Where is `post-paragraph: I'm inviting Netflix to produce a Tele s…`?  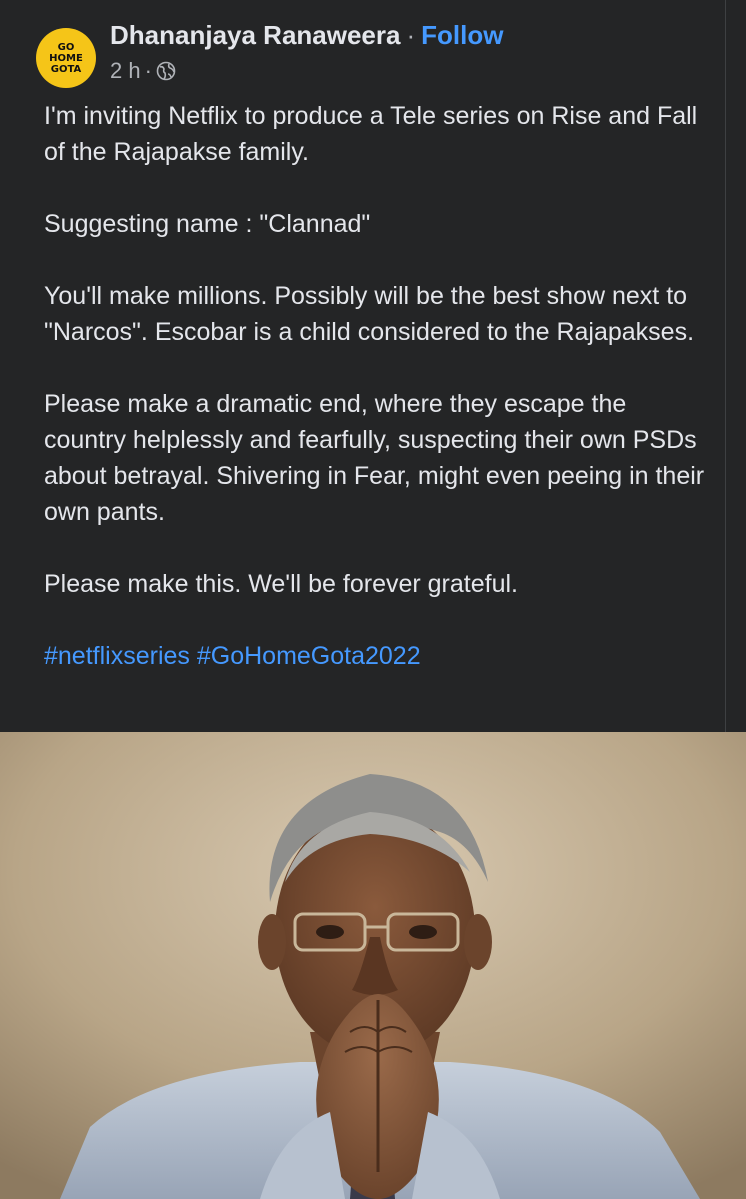 post-paragraph: I'm inviting Netflix to produce a Tele s… is located at coordinates (371, 134).